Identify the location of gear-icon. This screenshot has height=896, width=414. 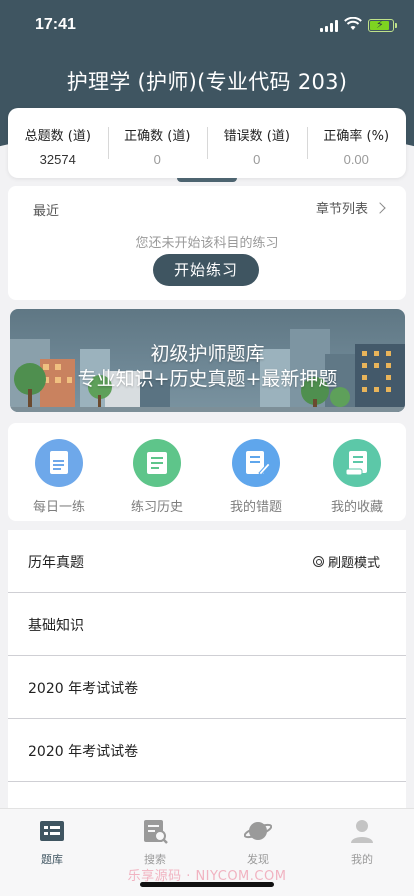
(318, 561).